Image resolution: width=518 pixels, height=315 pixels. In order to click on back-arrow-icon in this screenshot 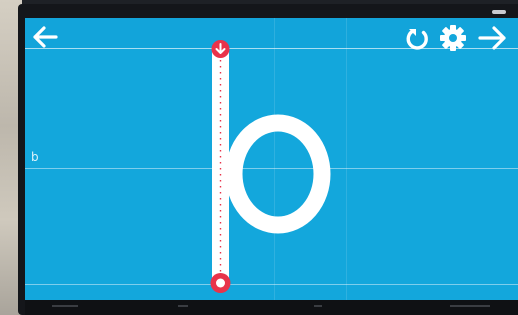, I will do `click(45, 37)`.